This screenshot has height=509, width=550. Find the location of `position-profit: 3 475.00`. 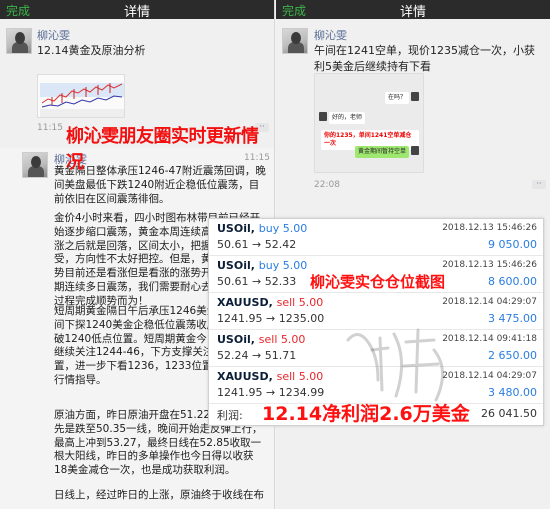

position-profit: 3 475.00 is located at coordinates (512, 318).